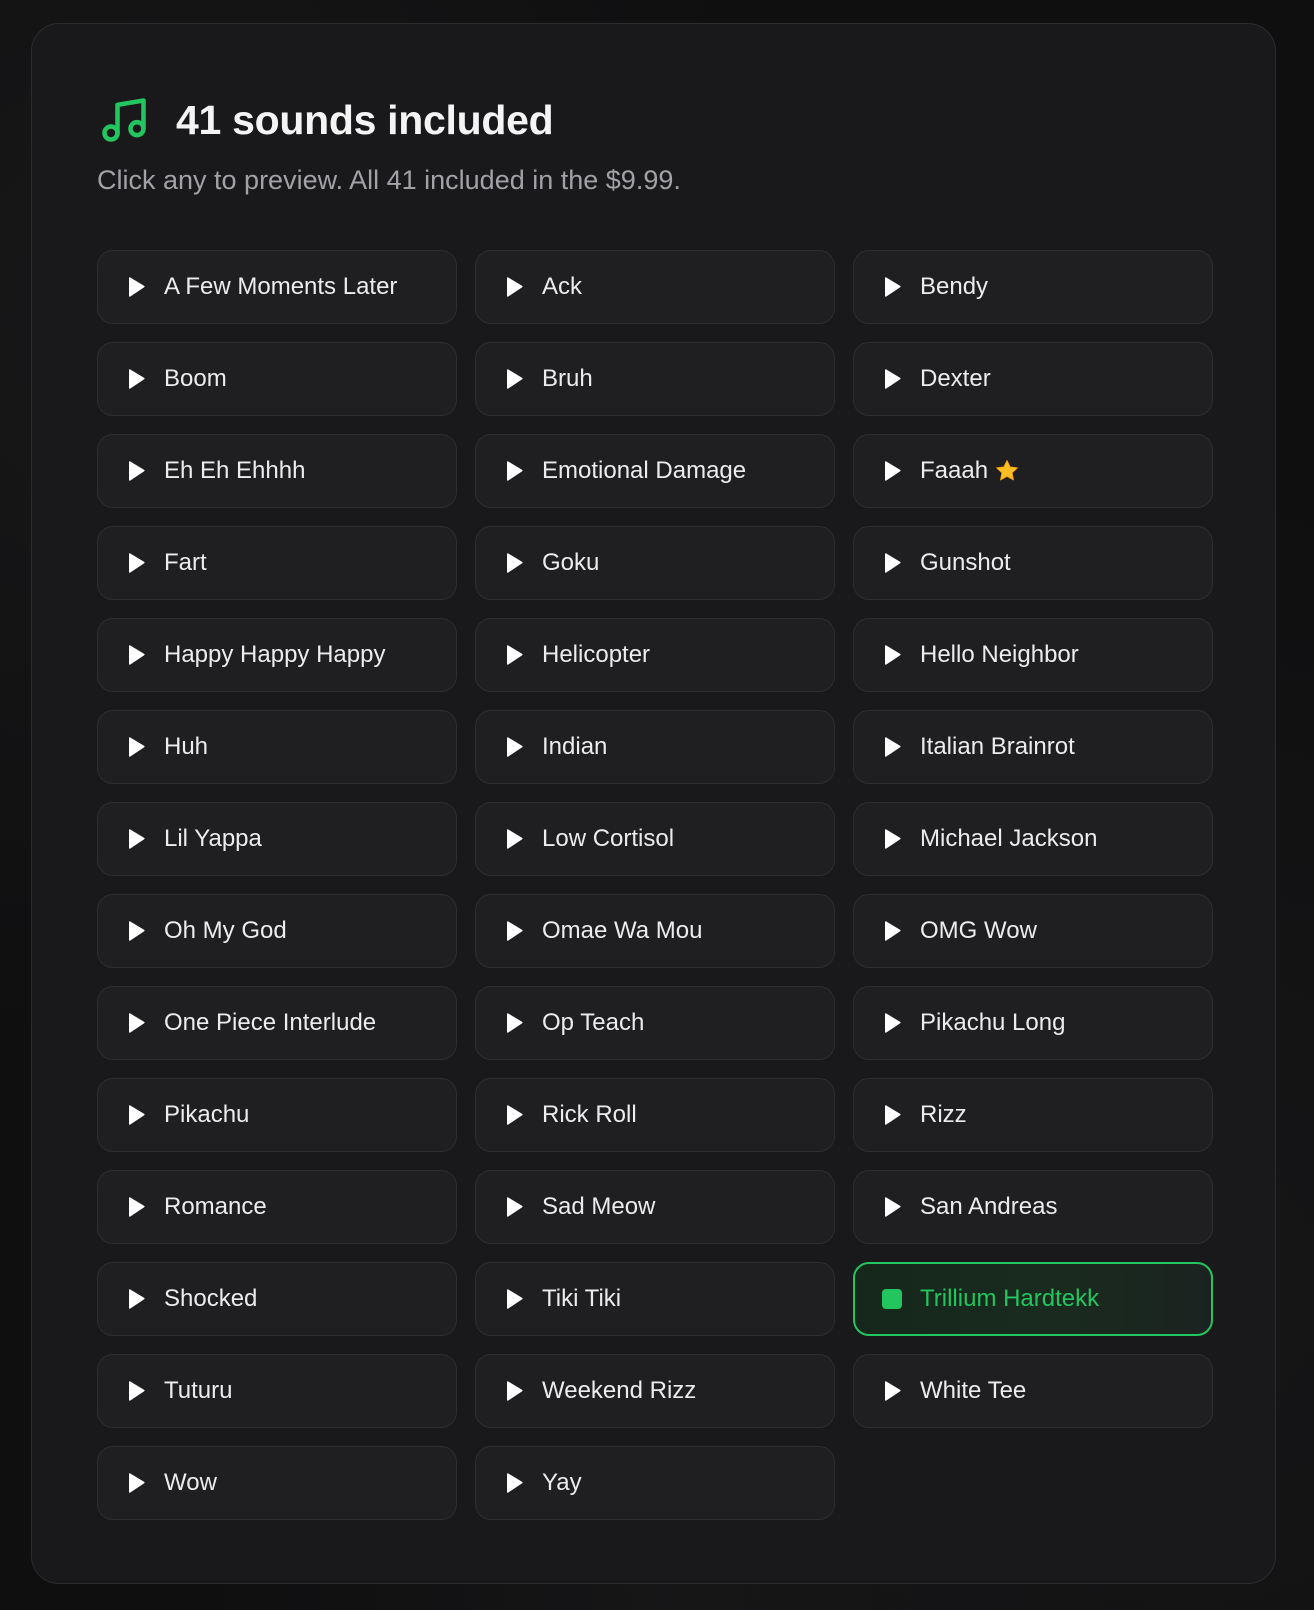 The image size is (1314, 1610). What do you see at coordinates (655, 1115) in the screenshot?
I see `sound-button: Rick Roll` at bounding box center [655, 1115].